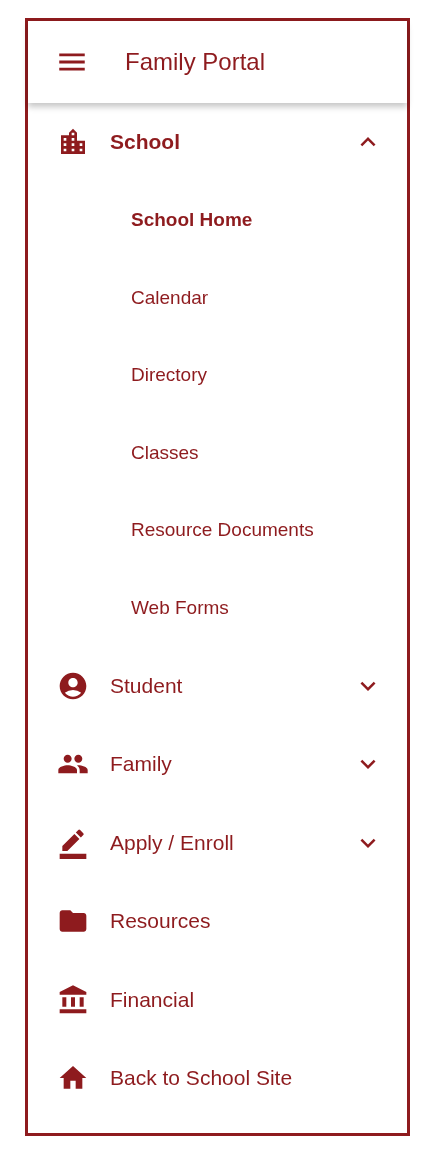 The height and width of the screenshot is (1154, 432). What do you see at coordinates (217, 375) in the screenshot?
I see `submenu-item: Directory` at bounding box center [217, 375].